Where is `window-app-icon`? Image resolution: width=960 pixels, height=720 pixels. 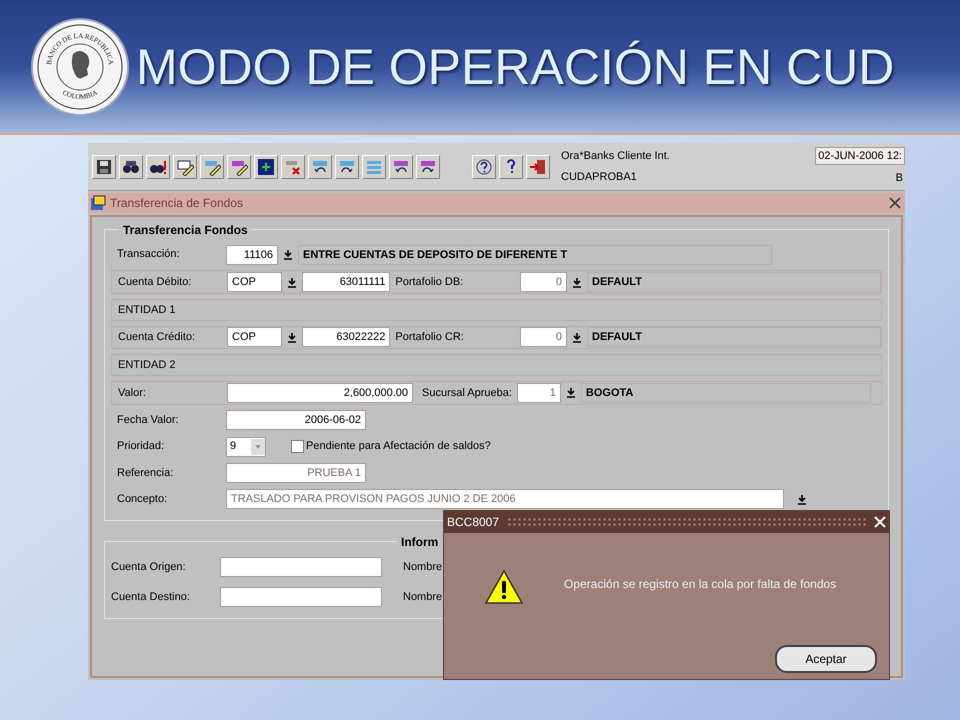 window-app-icon is located at coordinates (98, 203).